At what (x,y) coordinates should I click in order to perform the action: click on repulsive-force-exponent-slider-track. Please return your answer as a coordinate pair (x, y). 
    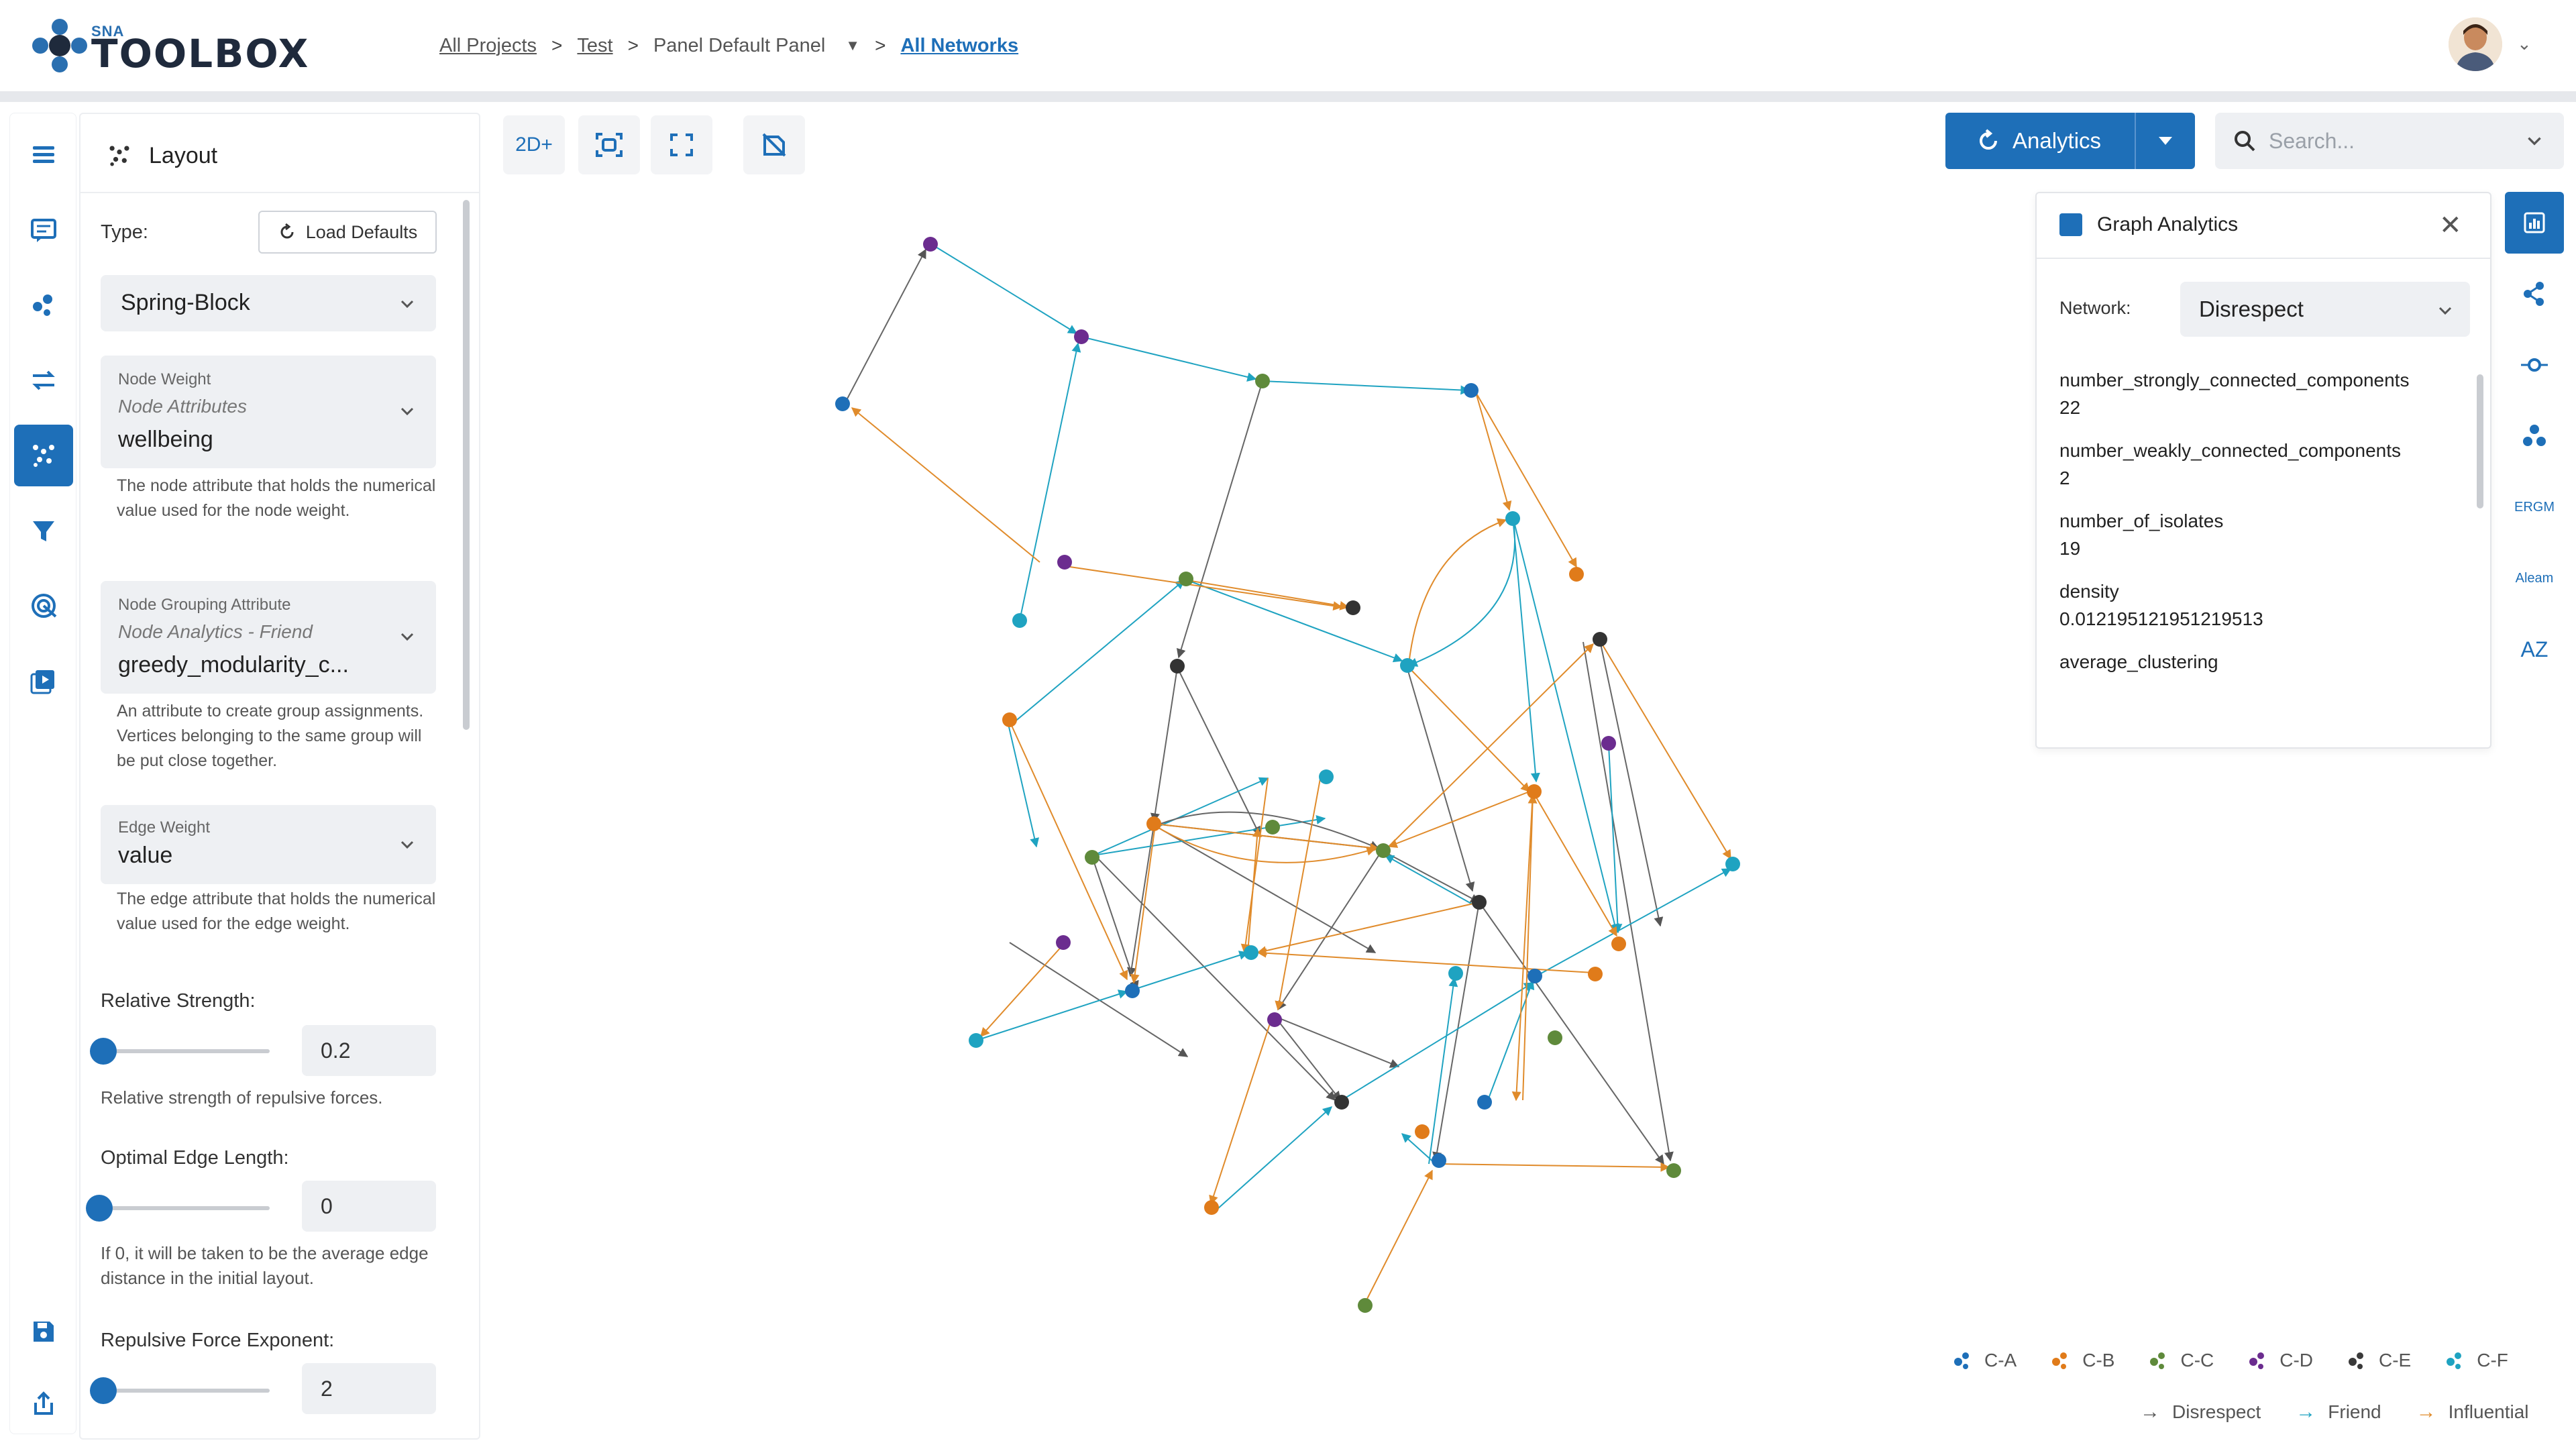
    Looking at the image, I should click on (185, 1391).